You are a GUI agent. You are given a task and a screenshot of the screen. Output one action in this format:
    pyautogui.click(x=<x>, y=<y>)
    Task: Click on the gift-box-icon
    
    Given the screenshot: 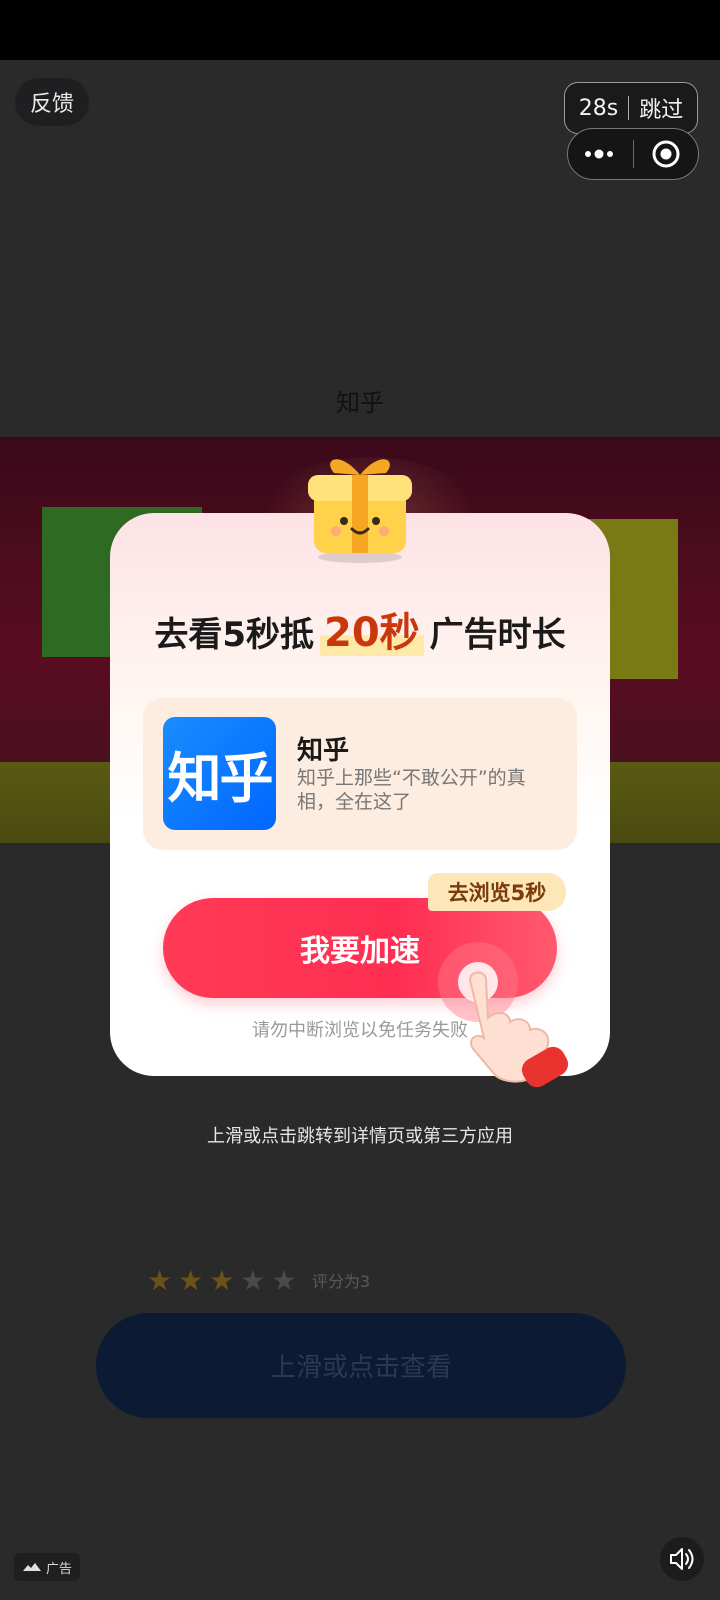 What is the action you would take?
    pyautogui.click(x=360, y=511)
    